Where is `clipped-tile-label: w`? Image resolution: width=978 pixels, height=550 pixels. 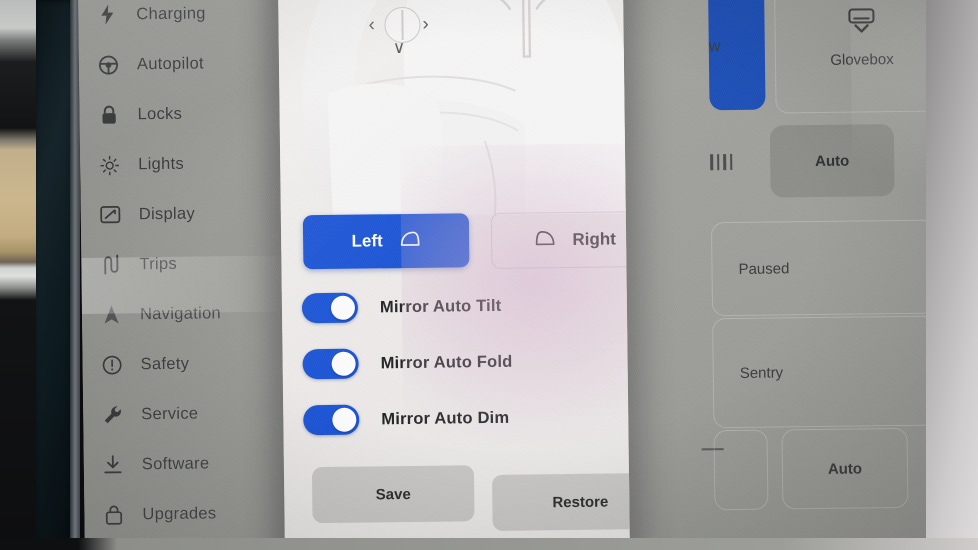
clipped-tile-label: w is located at coordinates (714, 47).